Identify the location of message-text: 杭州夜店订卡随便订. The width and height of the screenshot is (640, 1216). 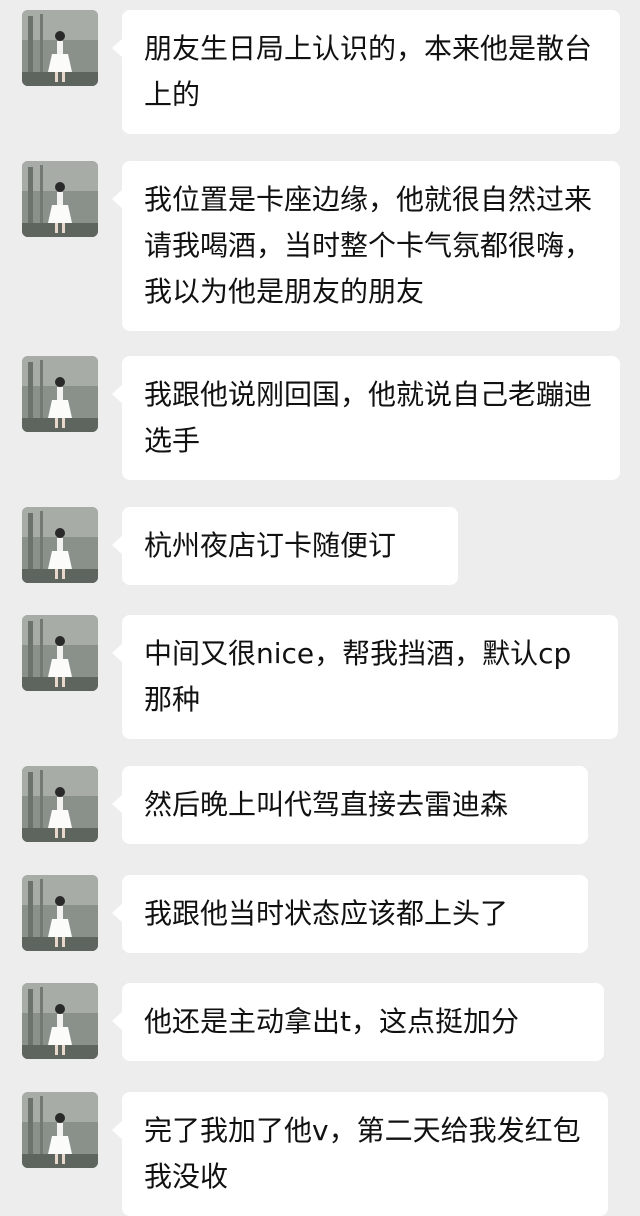
(270, 545).